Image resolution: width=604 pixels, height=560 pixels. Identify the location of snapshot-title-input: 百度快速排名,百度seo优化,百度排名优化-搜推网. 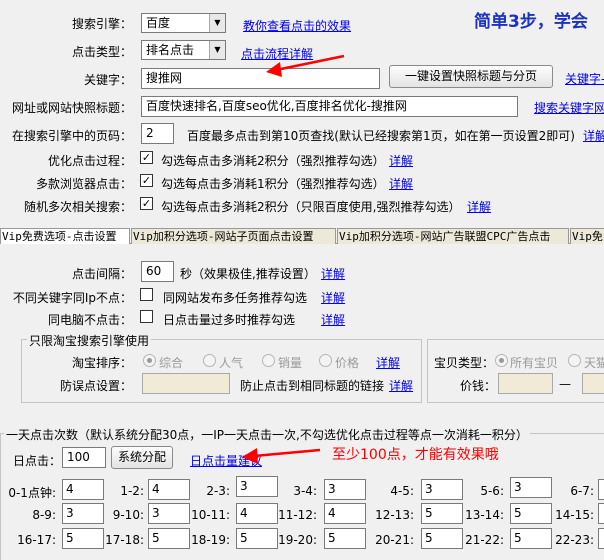
(329, 106).